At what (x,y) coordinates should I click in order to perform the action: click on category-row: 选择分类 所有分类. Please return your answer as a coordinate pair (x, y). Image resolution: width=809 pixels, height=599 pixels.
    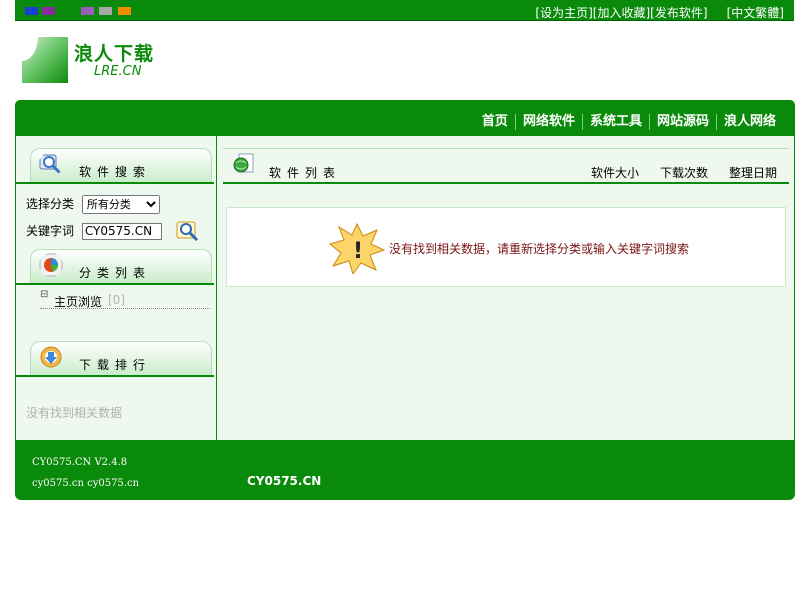
    Looking at the image, I should click on (93, 204).